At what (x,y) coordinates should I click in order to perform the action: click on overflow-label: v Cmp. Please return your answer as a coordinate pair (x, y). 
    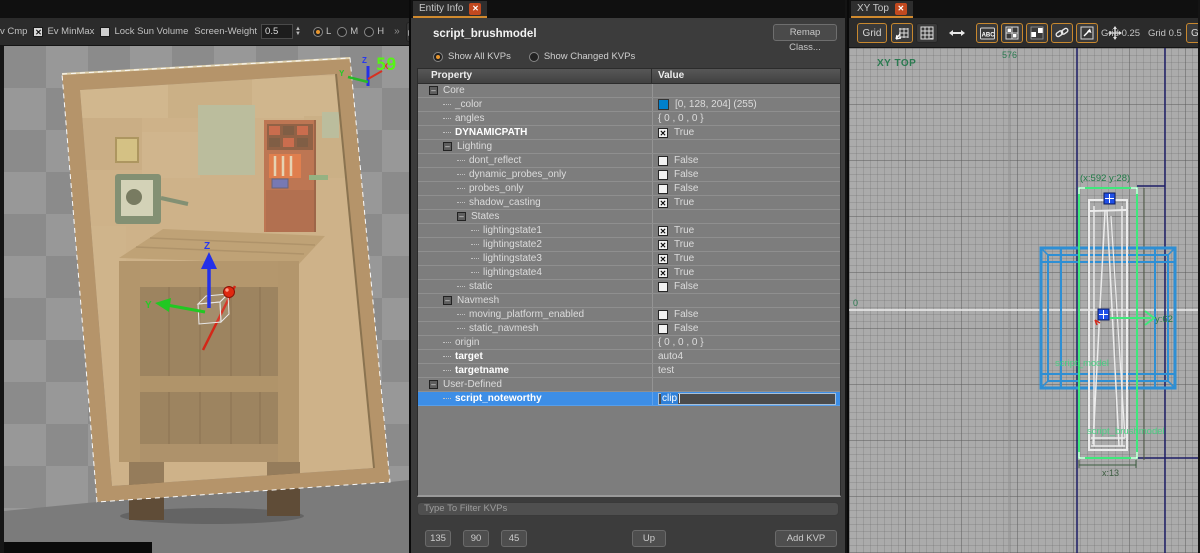
    Looking at the image, I should click on (13, 31).